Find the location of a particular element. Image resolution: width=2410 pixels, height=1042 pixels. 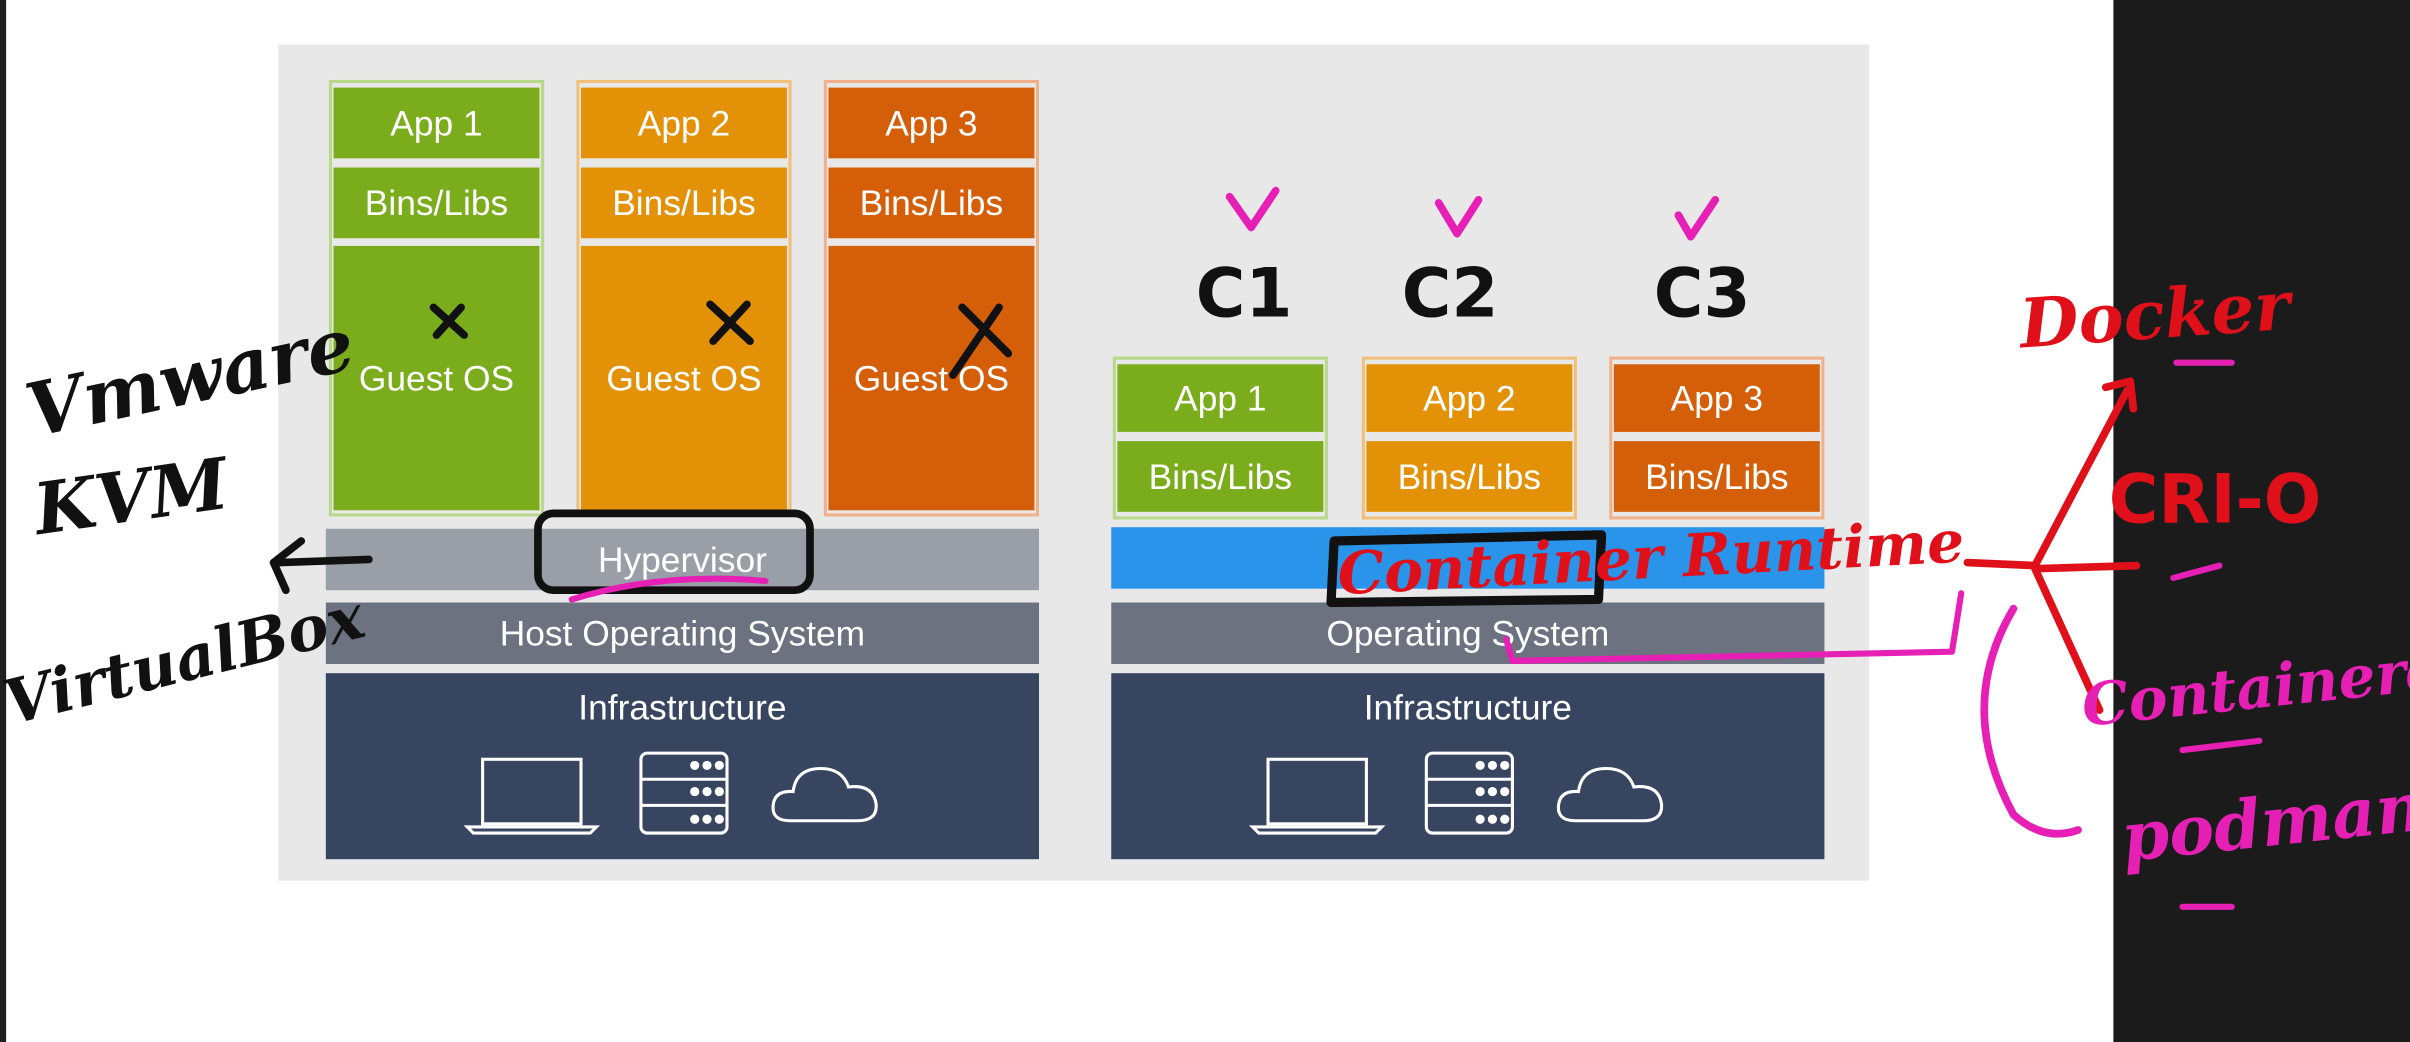

containerd-underline is located at coordinates (2221, 745).